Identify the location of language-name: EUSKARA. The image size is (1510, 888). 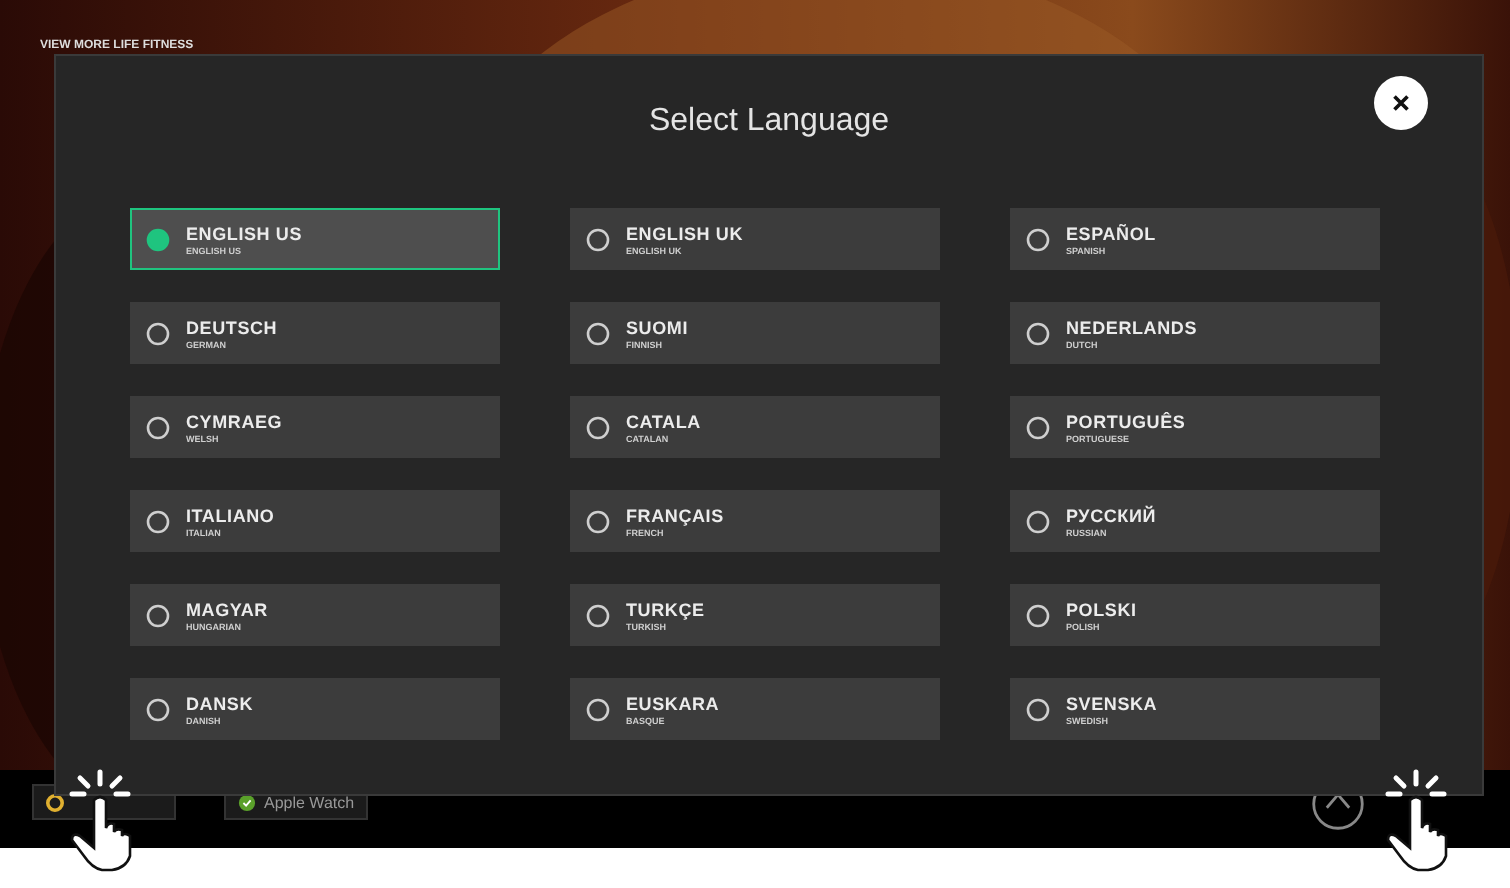
(673, 703).